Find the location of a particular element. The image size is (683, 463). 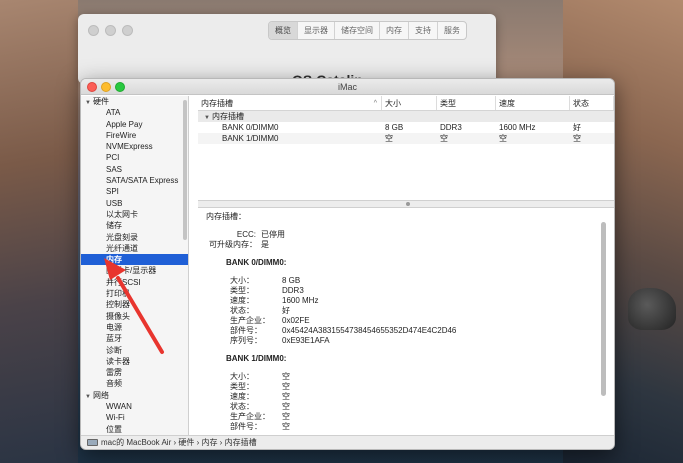

annotation-arrow is located at coordinates (134, 306).